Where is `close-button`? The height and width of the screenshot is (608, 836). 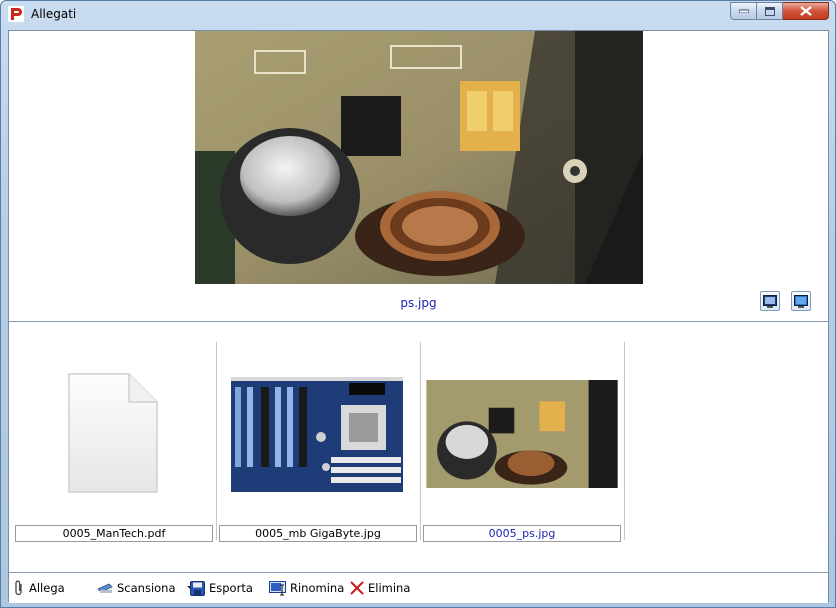
close-button is located at coordinates (806, 11).